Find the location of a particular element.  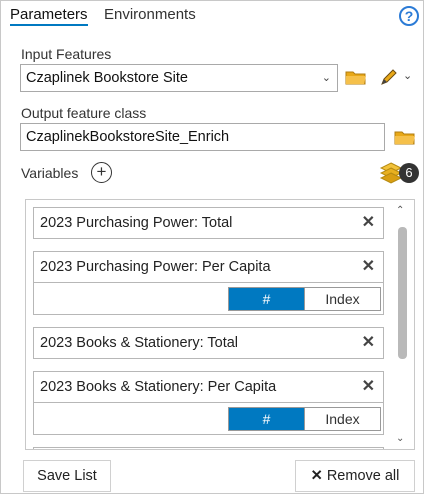

variable-list-scrollbar: ⌃ ⌄ is located at coordinates (402, 324).